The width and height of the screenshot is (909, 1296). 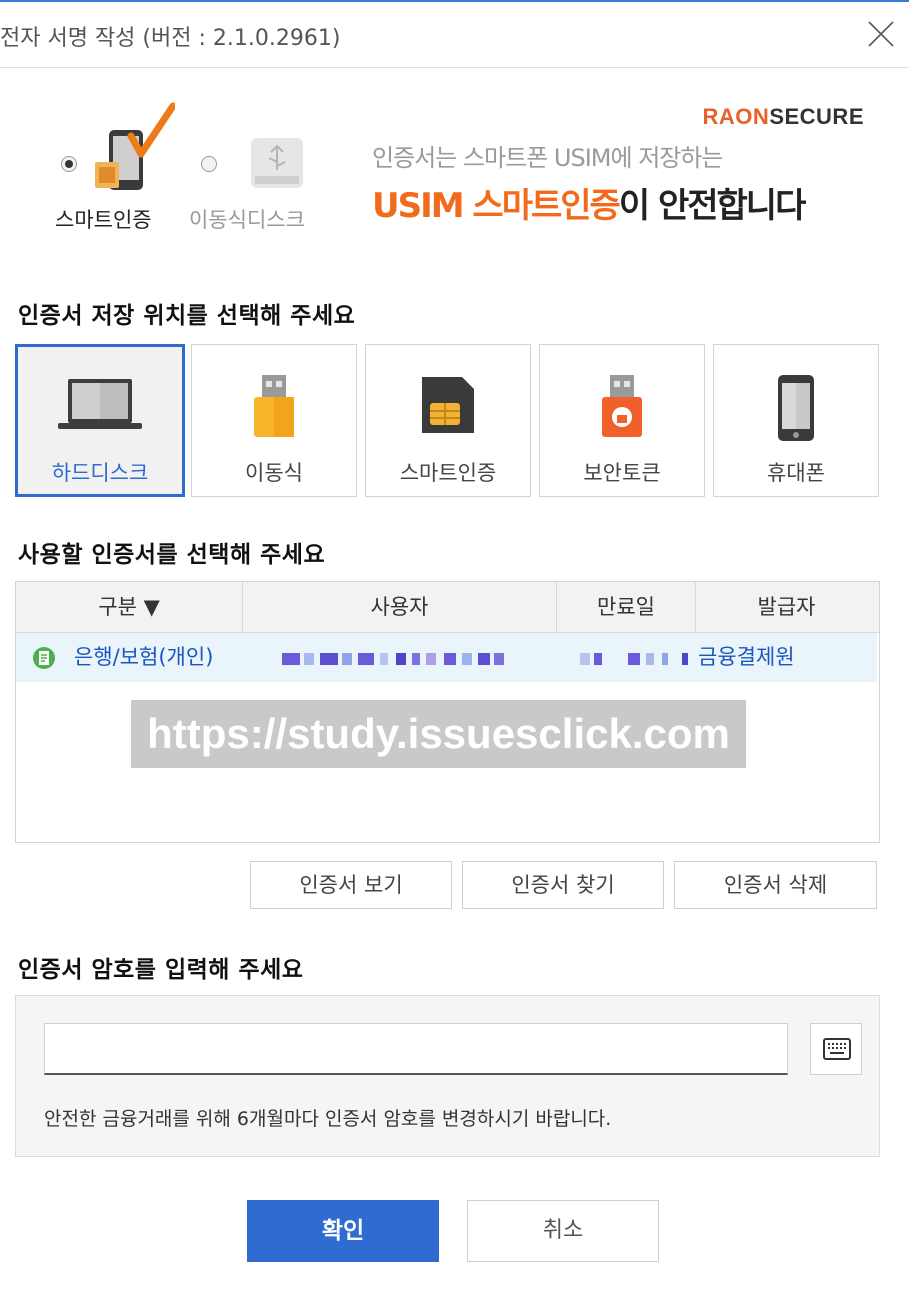 I want to click on media-option-removable-disk: 이동식디스크, so click(x=262, y=166).